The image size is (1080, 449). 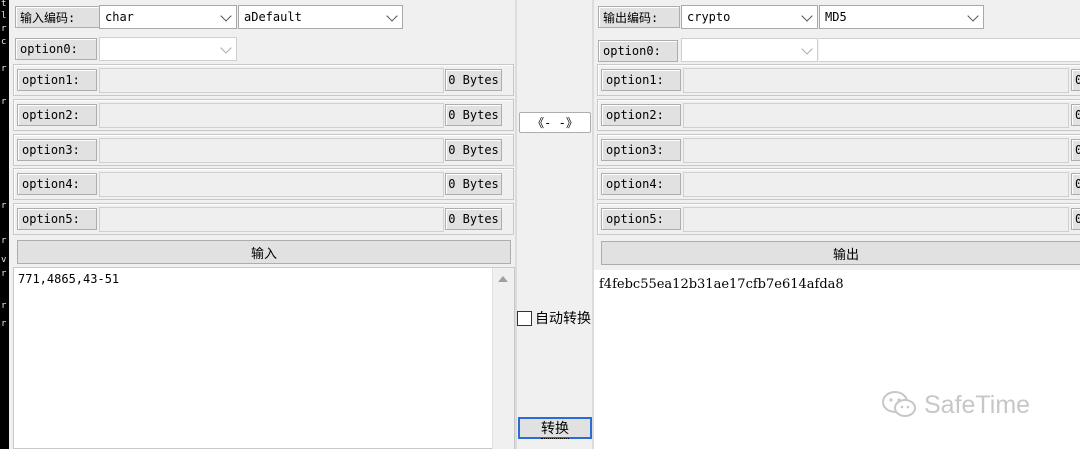 What do you see at coordinates (473, 80) in the screenshot?
I see `input-option1-size: 0 Bytes` at bounding box center [473, 80].